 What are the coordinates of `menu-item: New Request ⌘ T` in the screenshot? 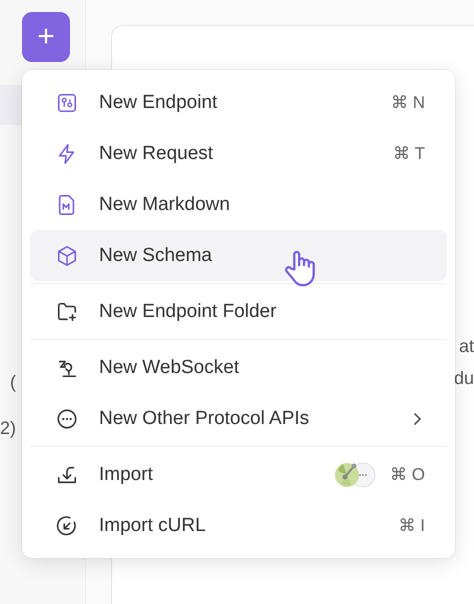 It's located at (238, 153).